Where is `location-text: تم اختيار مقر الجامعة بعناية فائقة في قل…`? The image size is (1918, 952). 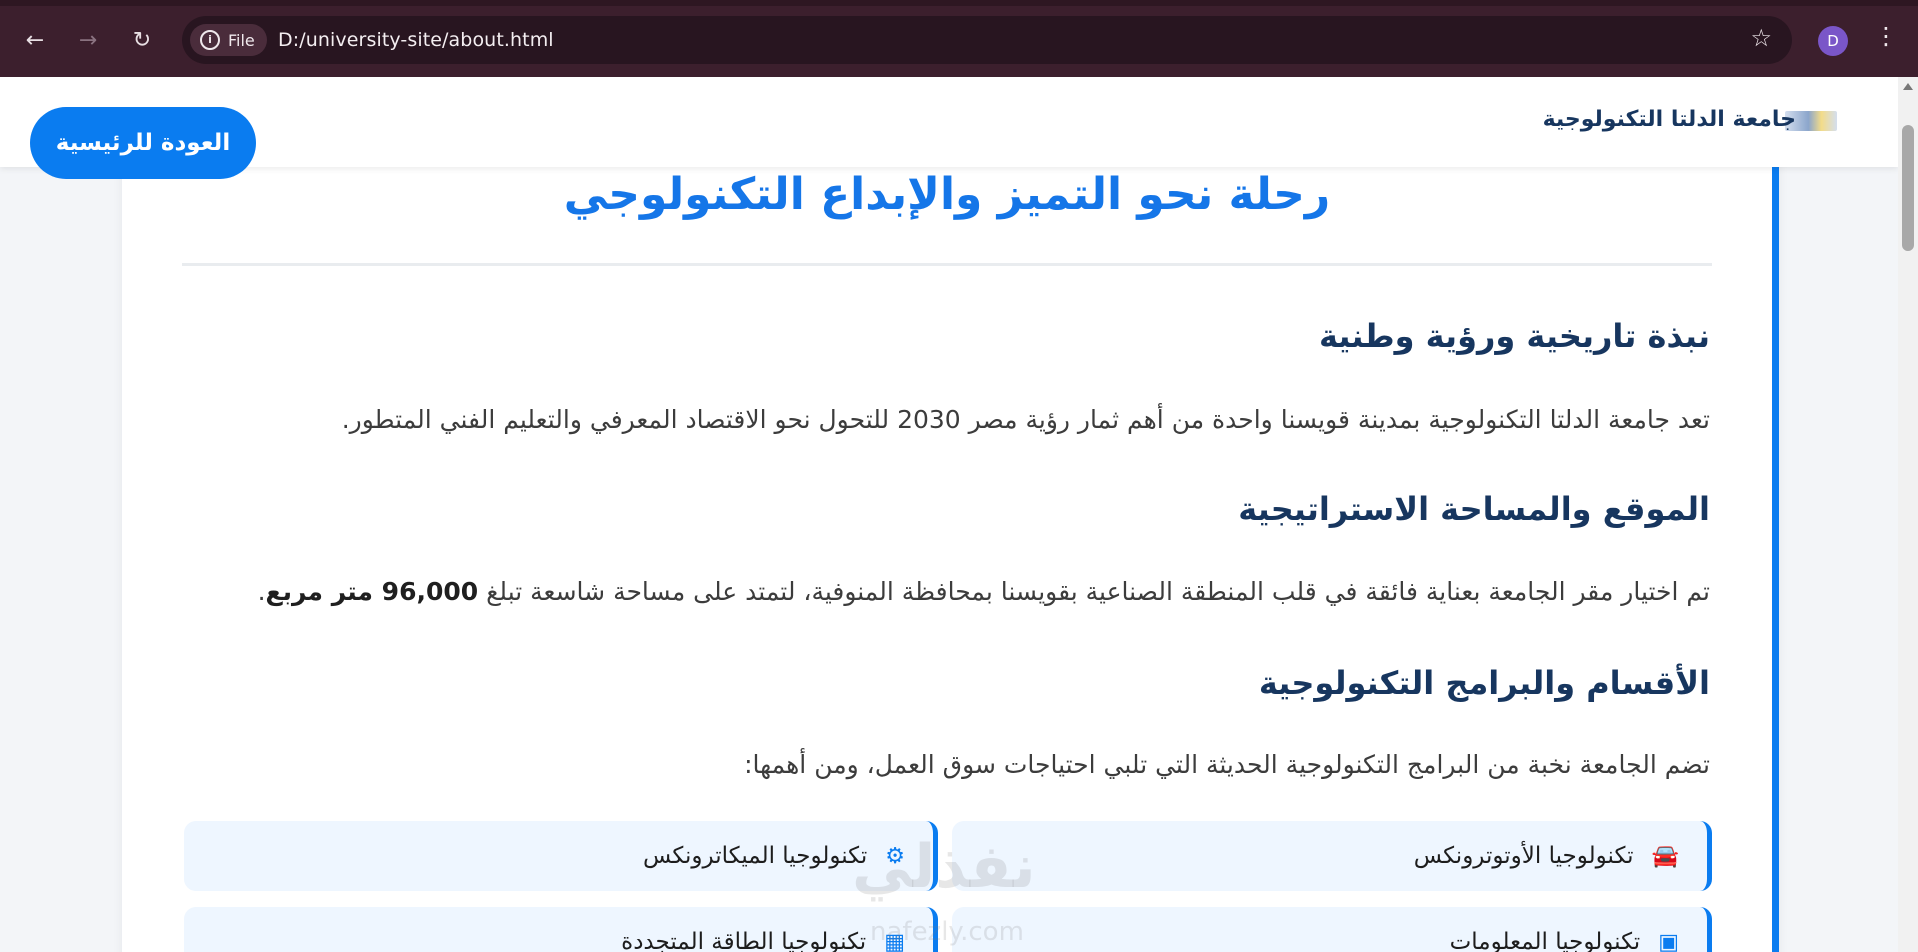
location-text: تم اختيار مقر الجامعة بعناية فائقة في قل… is located at coordinates (1098, 591).